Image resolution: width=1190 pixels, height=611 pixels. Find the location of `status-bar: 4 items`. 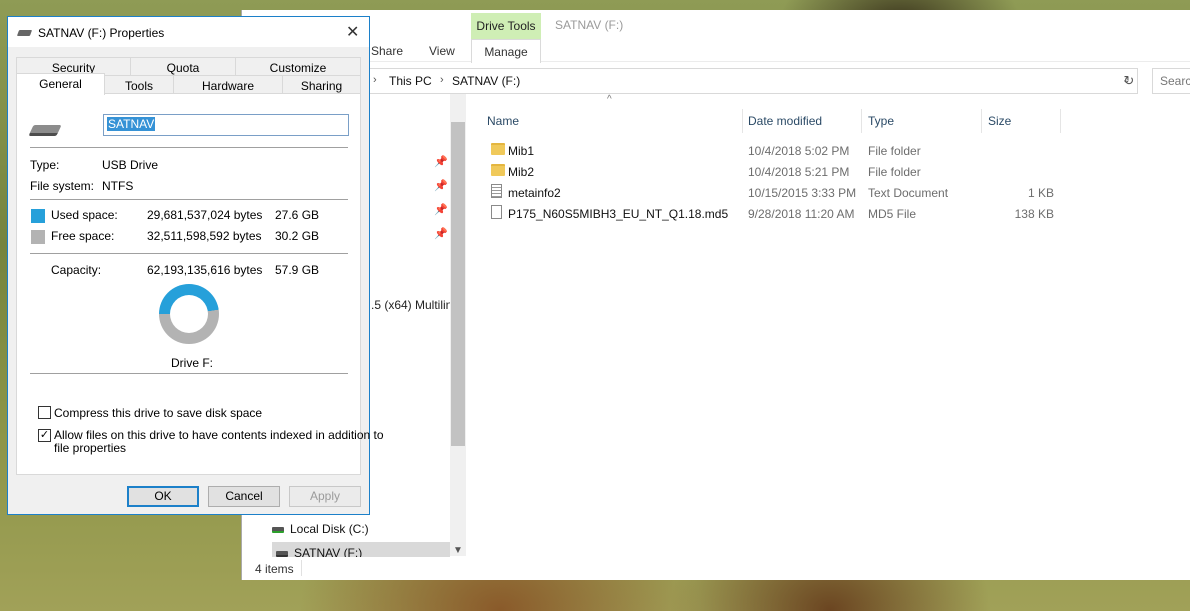

status-bar: 4 items is located at coordinates (716, 568).